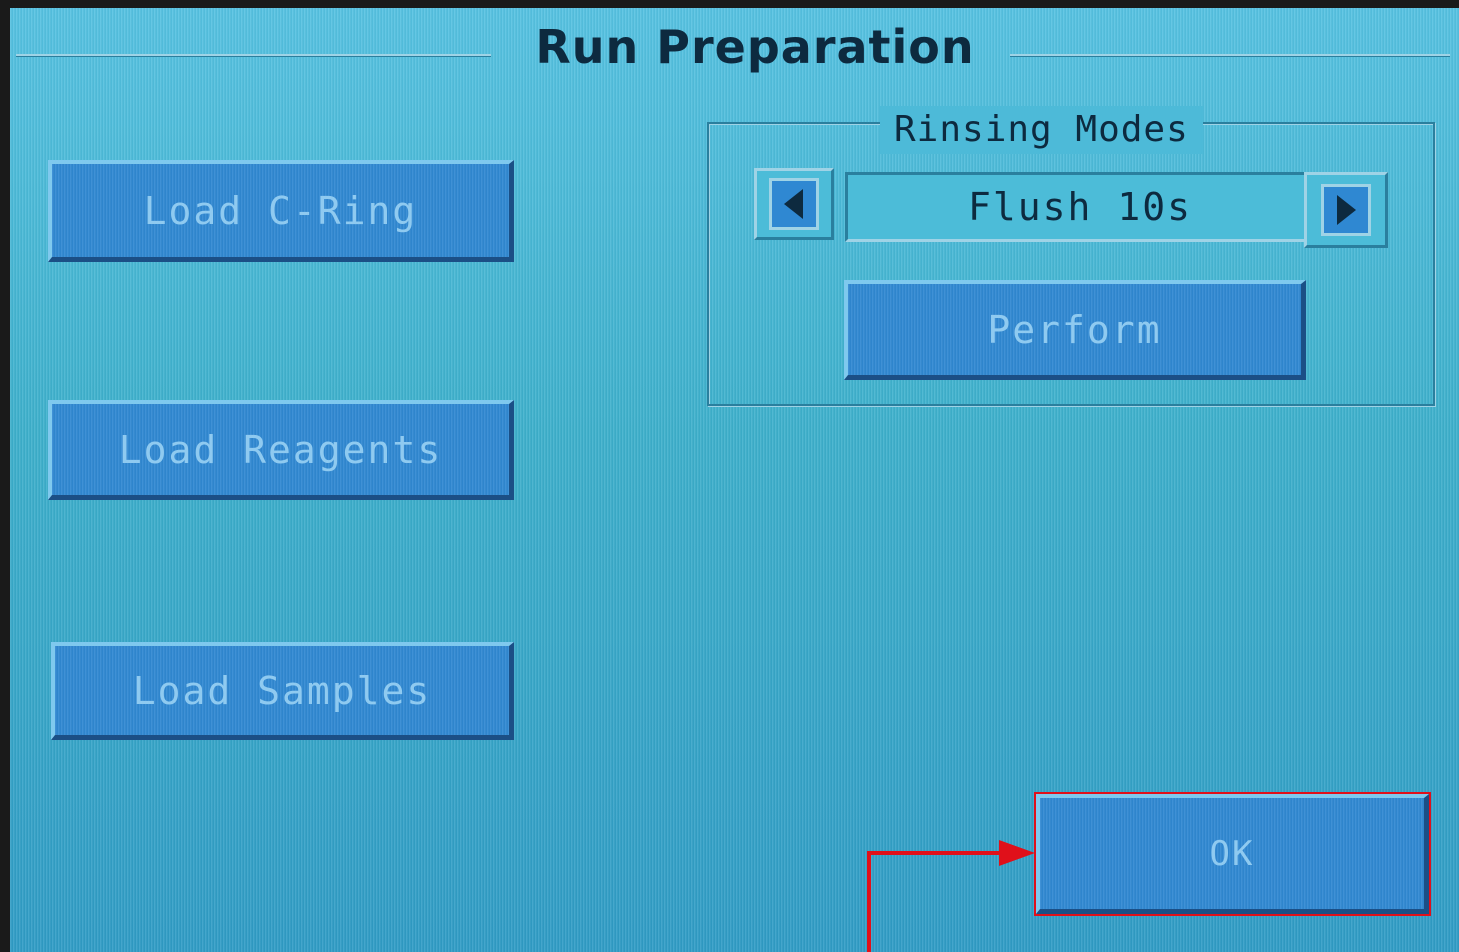 Image resolution: width=1459 pixels, height=952 pixels. Describe the element at coordinates (1075, 330) in the screenshot. I see `perform-button: Perform` at that location.